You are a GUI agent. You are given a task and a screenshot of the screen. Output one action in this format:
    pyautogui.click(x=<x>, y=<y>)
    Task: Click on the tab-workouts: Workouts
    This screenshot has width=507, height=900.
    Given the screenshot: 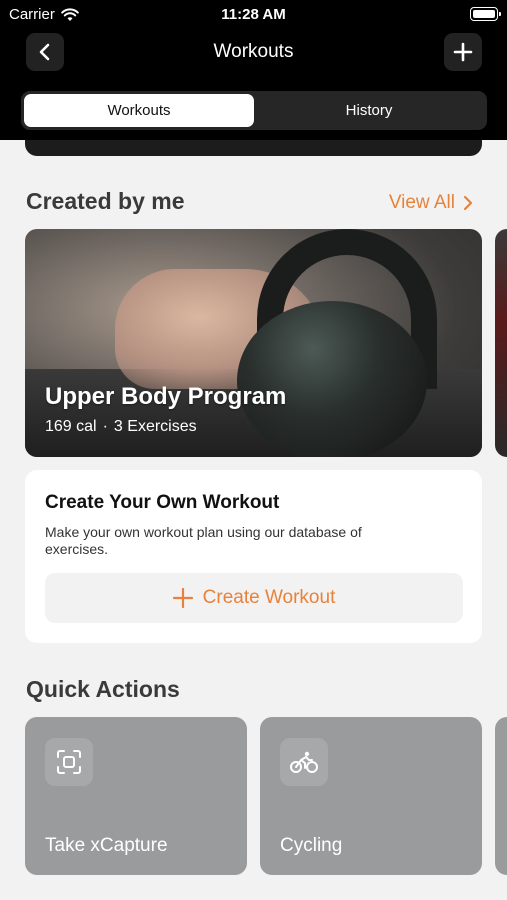 What is the action you would take?
    pyautogui.click(x=139, y=110)
    